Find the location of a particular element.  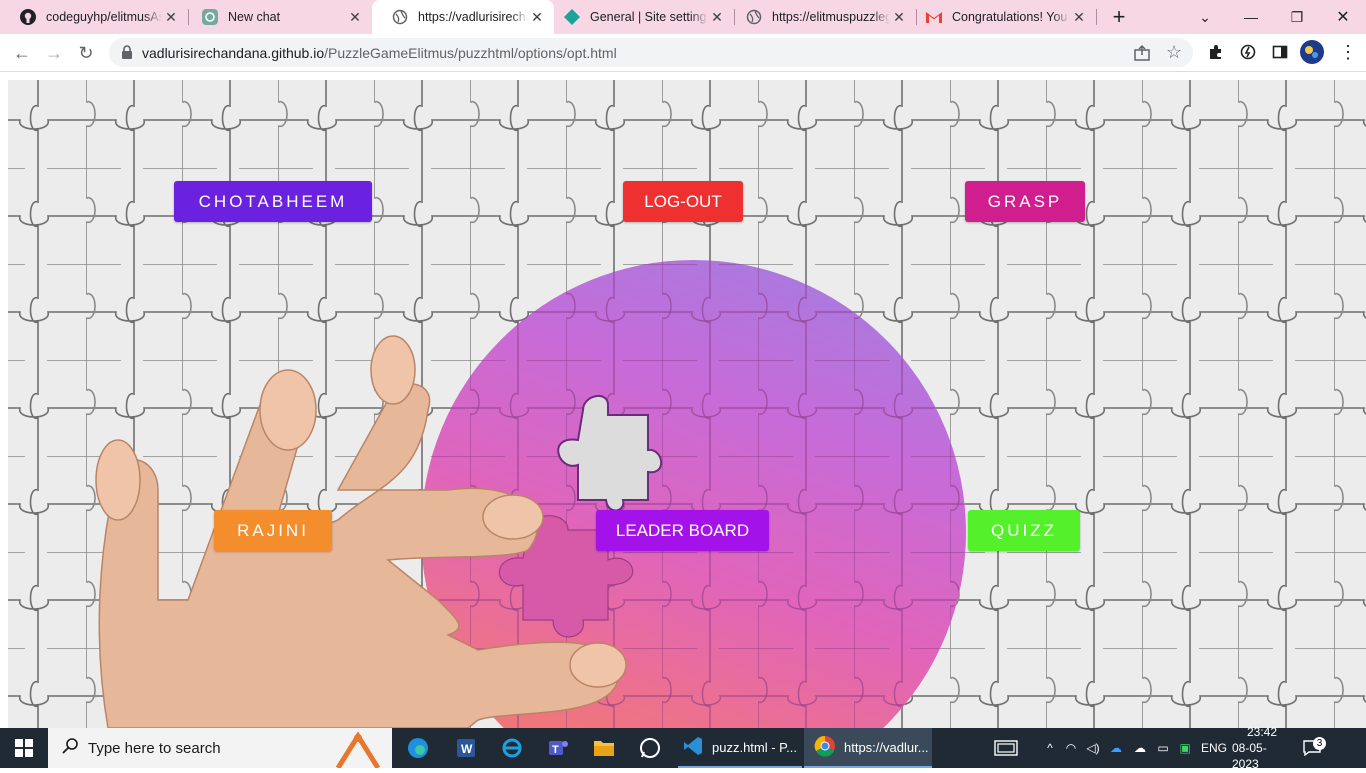

windows-start-icon is located at coordinates (24, 748).